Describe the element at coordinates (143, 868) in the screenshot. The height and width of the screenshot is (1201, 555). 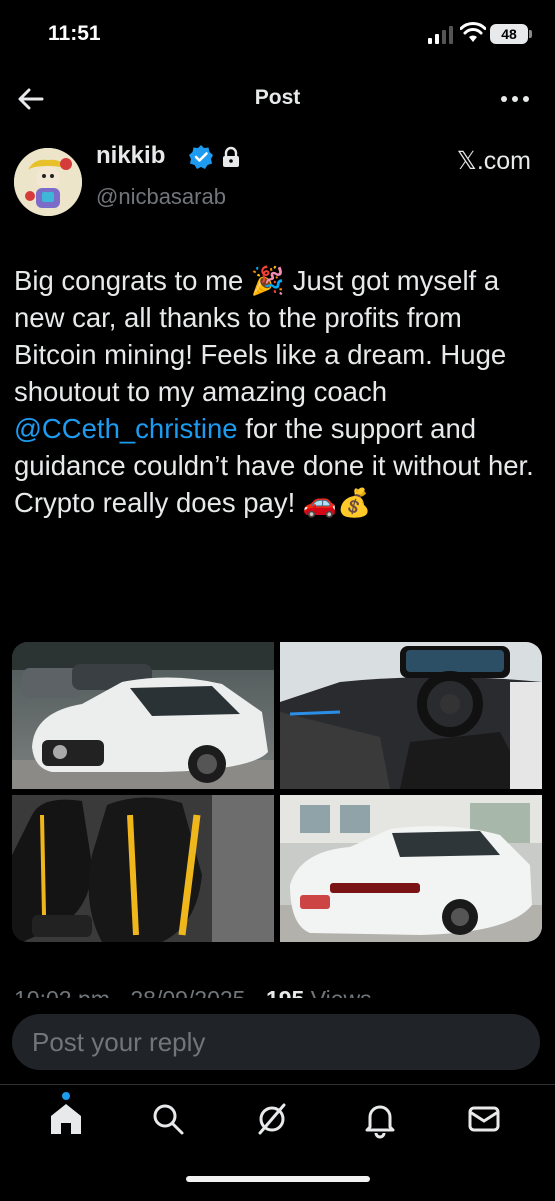
I see `black-yellow-seats-photo` at that location.